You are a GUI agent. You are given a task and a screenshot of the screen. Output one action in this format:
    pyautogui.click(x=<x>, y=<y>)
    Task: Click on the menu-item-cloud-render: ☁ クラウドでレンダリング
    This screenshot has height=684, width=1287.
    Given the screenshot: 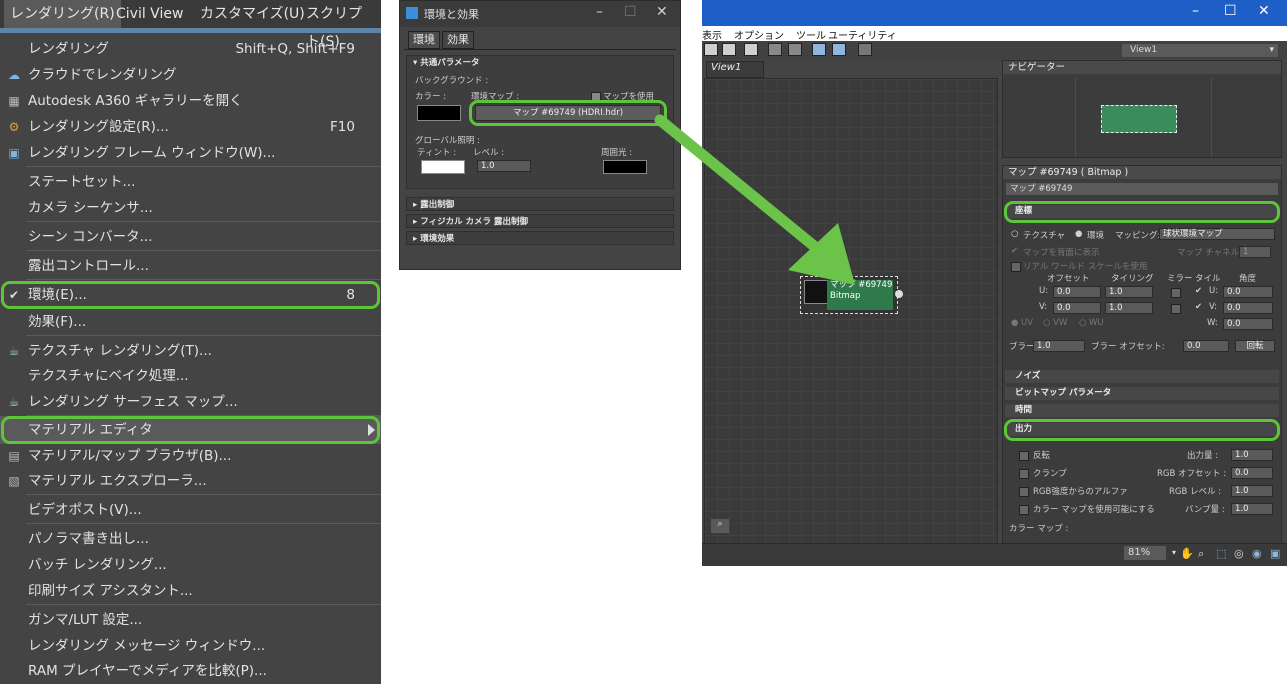 What is the action you would take?
    pyautogui.click(x=190, y=75)
    